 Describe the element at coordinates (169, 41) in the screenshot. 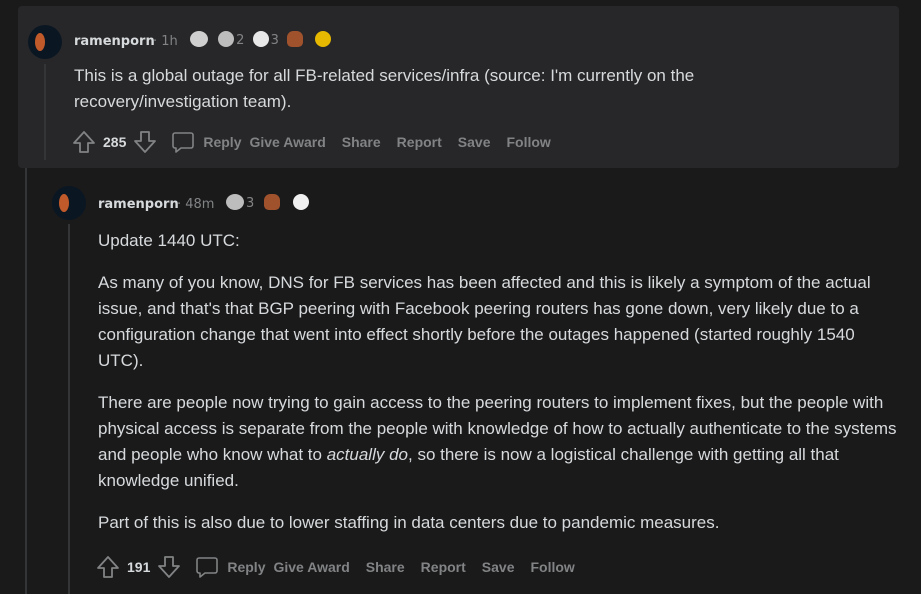

I see `time-text: 1h` at that location.